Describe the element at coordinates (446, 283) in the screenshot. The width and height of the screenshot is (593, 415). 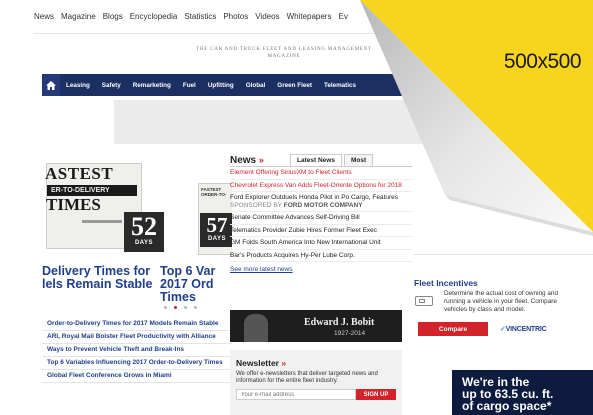
I see `fleet-incentives-title: Fleet Incentives` at that location.